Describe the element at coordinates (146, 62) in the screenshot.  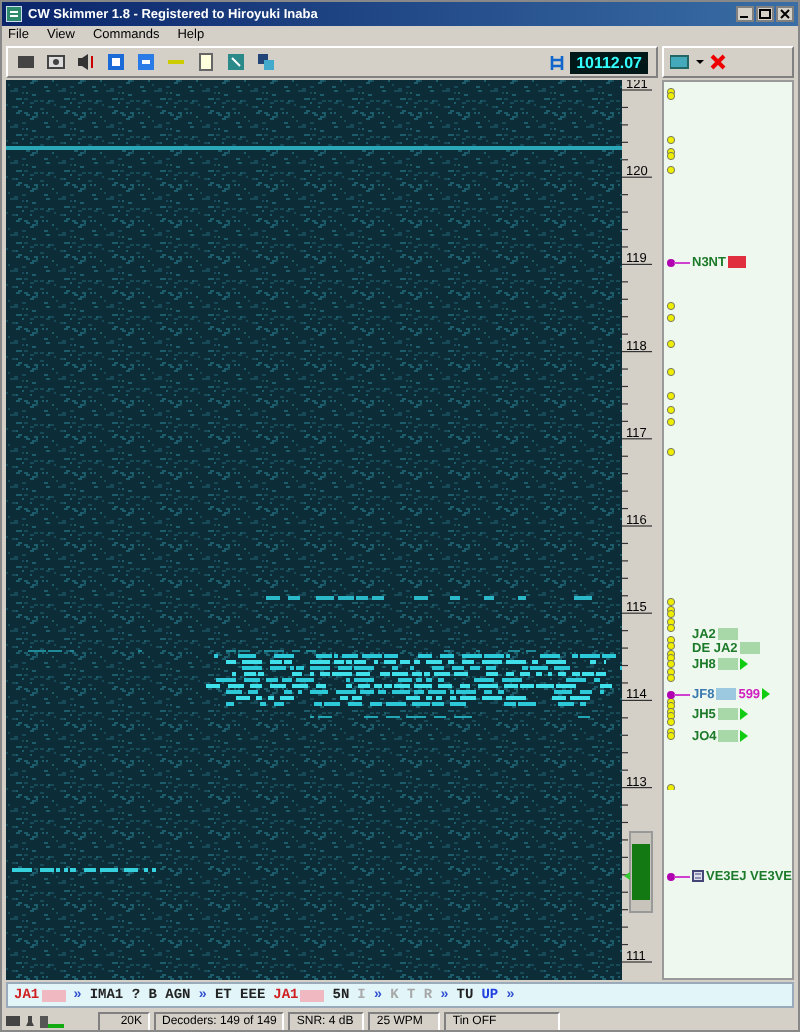
I see `square-icon` at that location.